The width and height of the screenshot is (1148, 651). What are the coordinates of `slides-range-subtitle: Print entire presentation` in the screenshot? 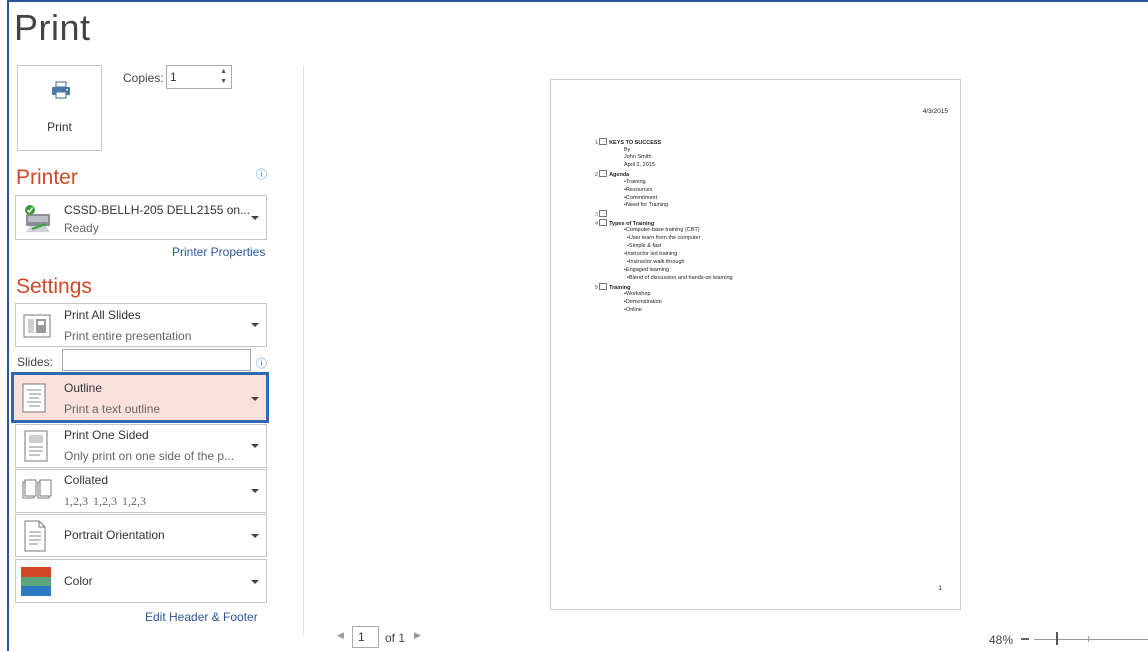 It's located at (128, 336).